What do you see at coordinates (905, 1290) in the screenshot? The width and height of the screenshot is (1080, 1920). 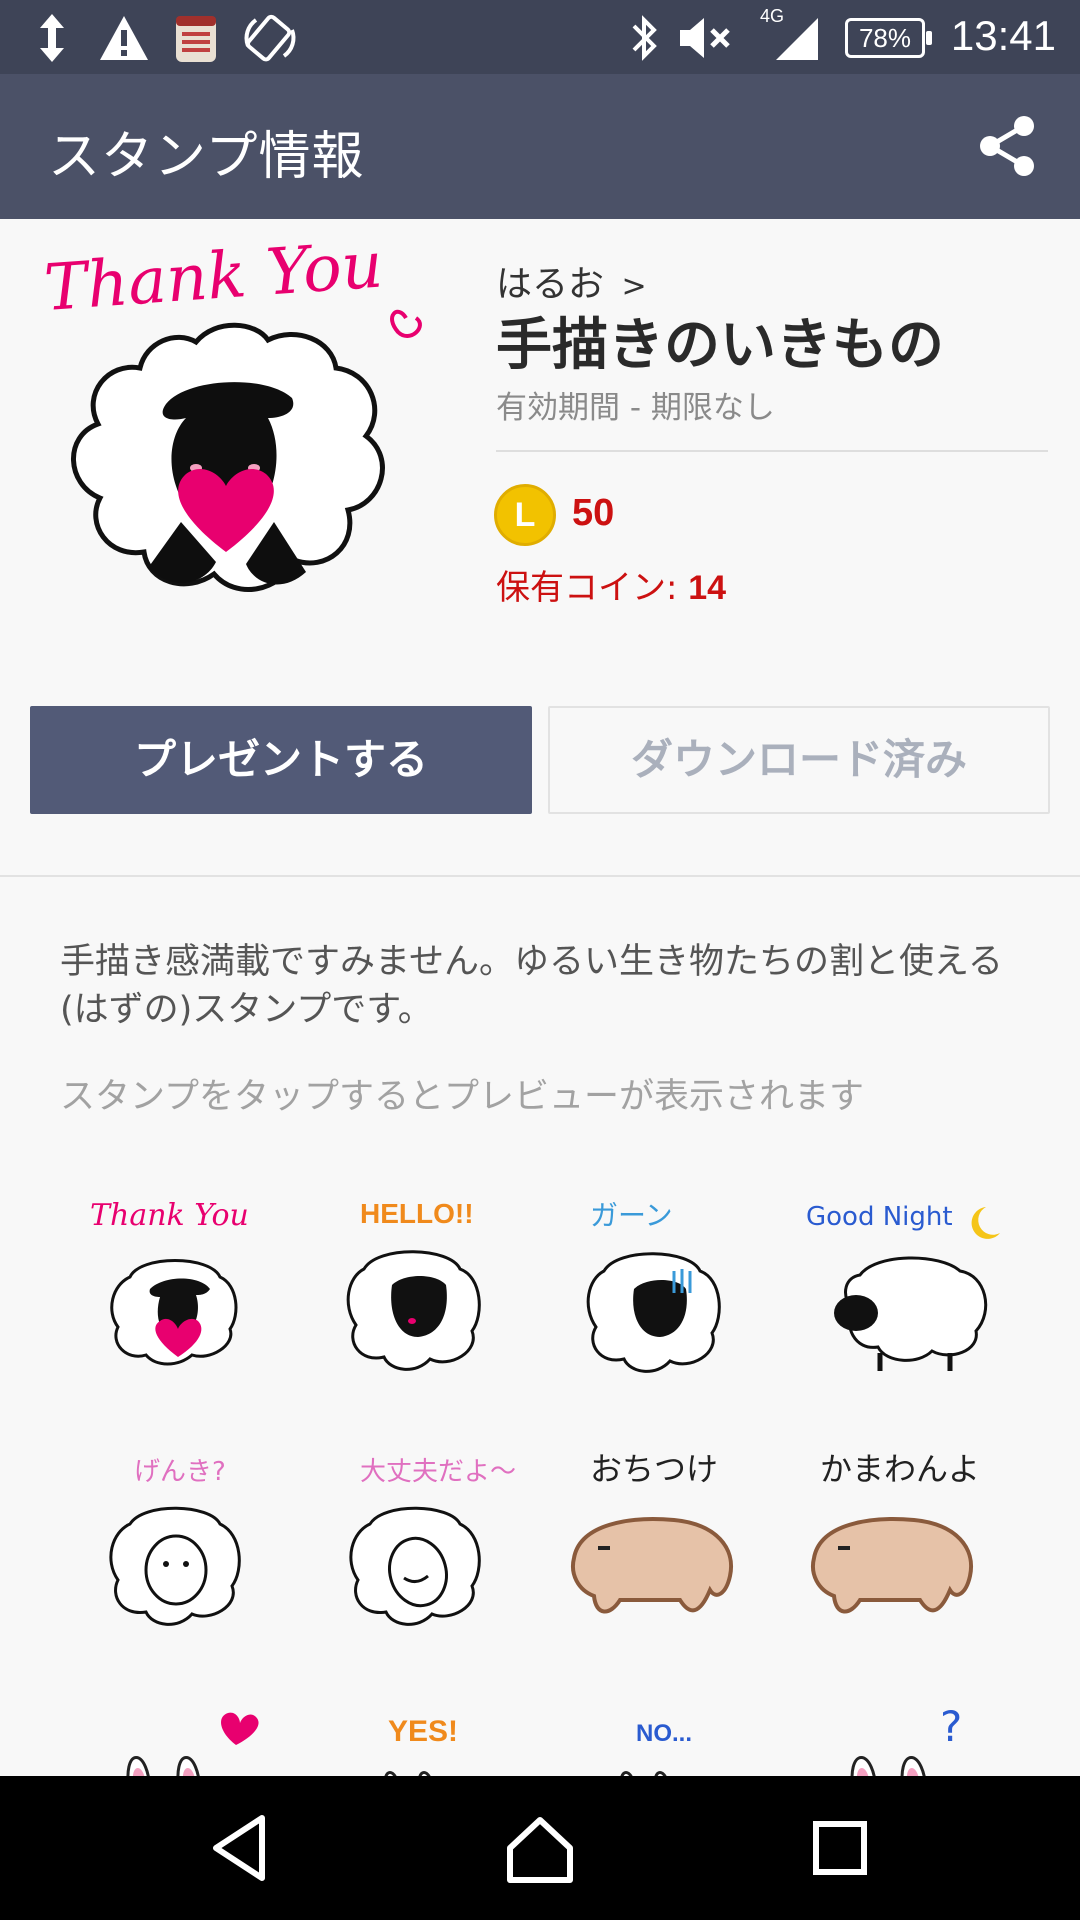 I see `sheep-sleep-sticker: Good Night` at bounding box center [905, 1290].